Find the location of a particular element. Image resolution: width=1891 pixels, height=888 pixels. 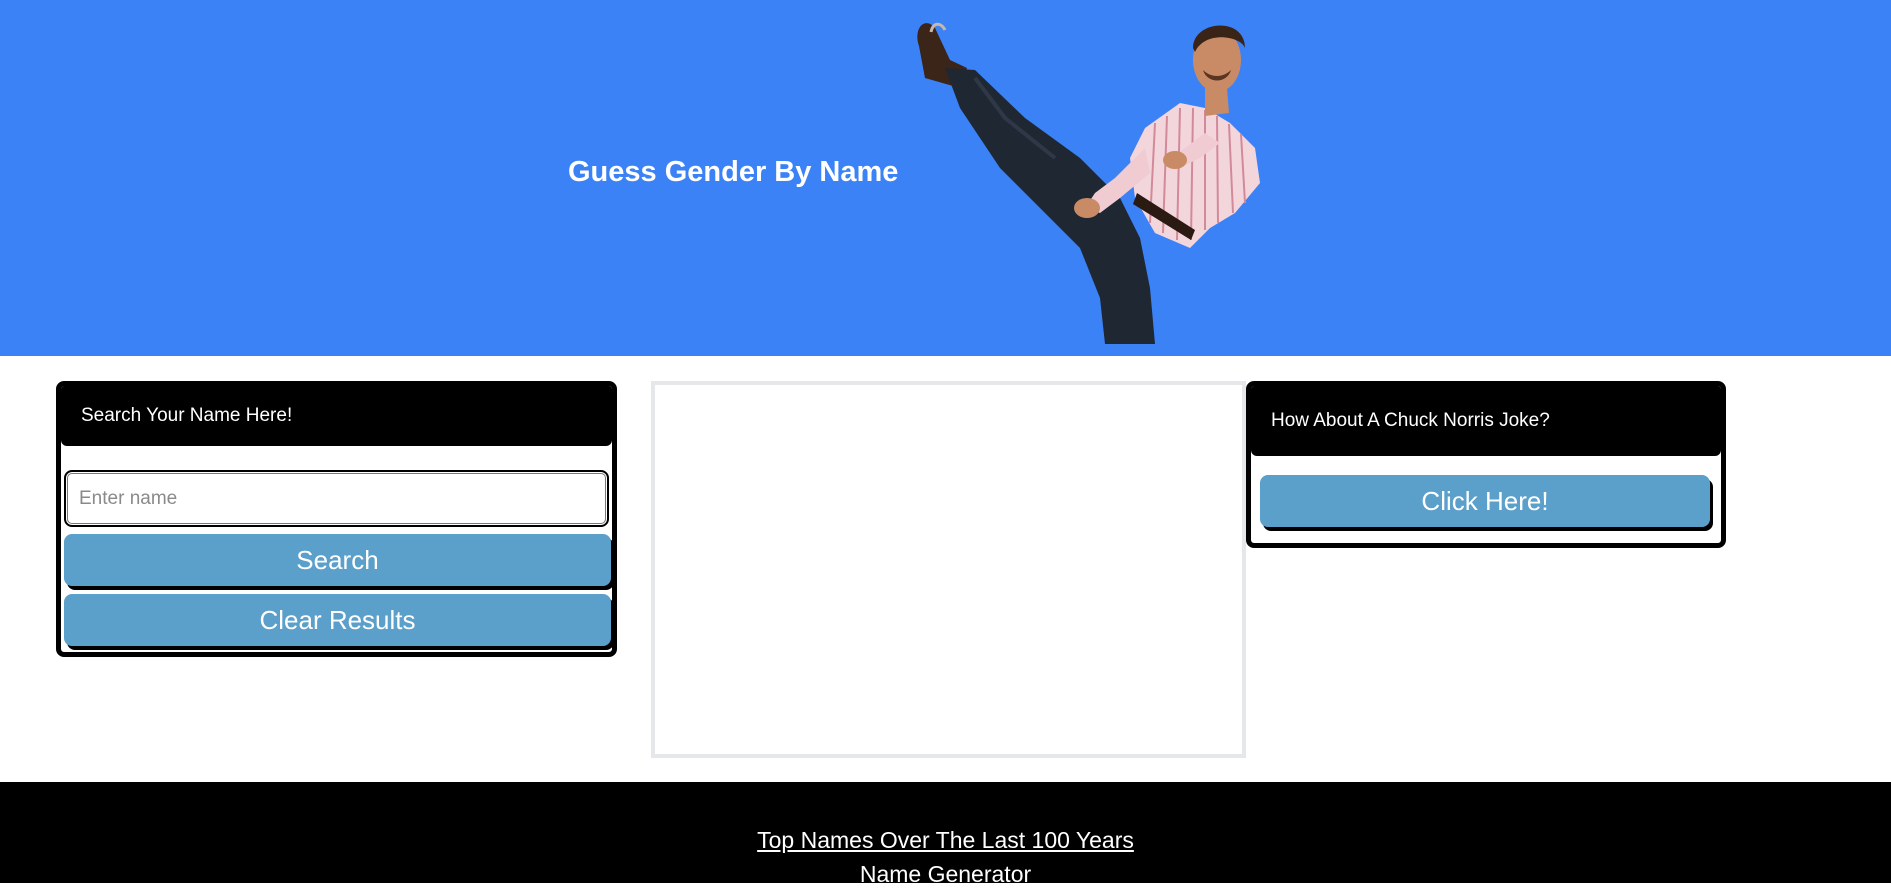

search-panel-heading: Search Your Name Here! is located at coordinates (336, 416).